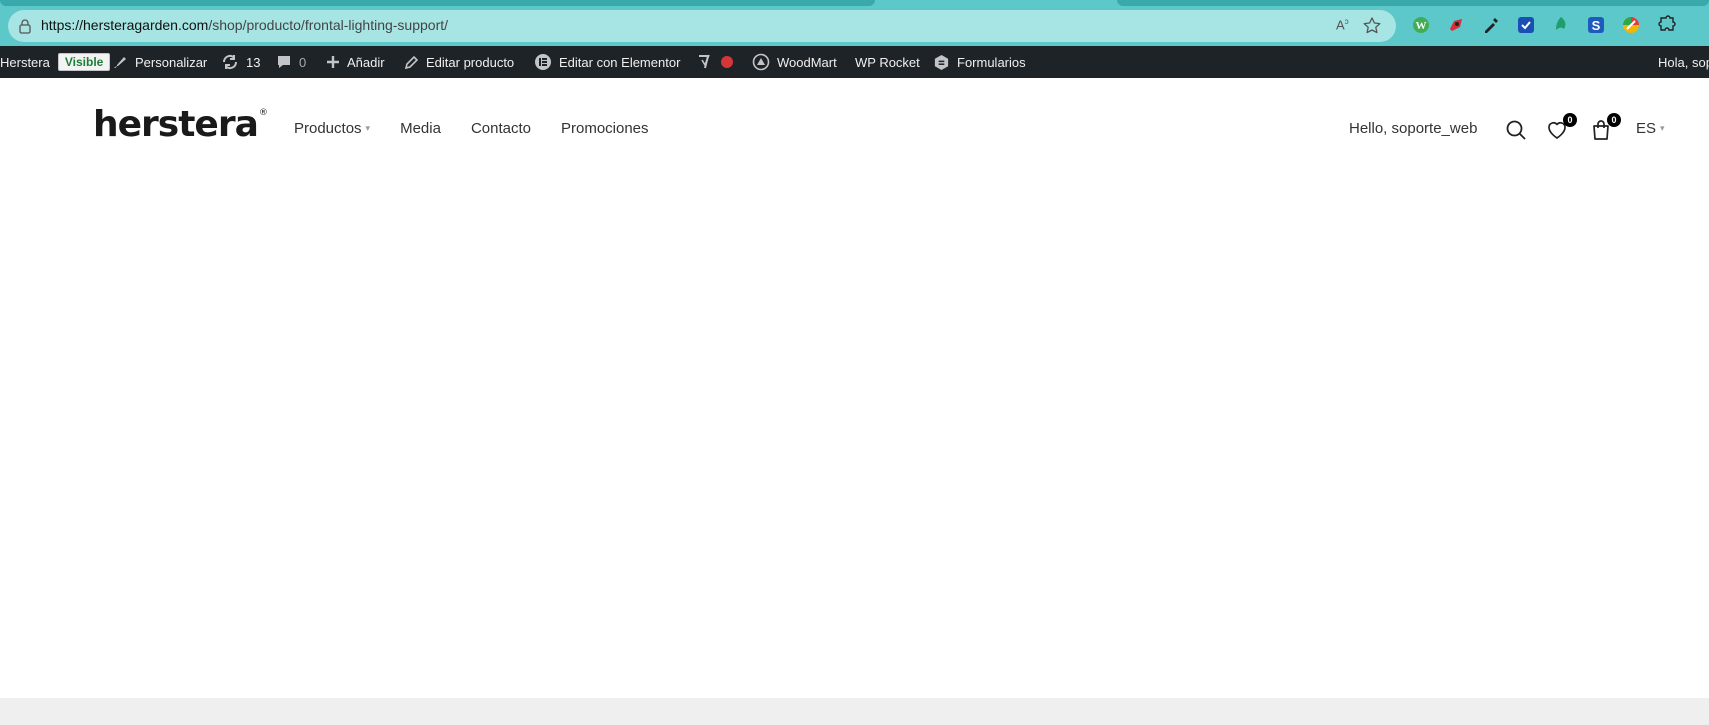 The width and height of the screenshot is (1709, 725). Describe the element at coordinates (1345, 26) in the screenshot. I see `read-aloud-icon: Aↄ` at that location.